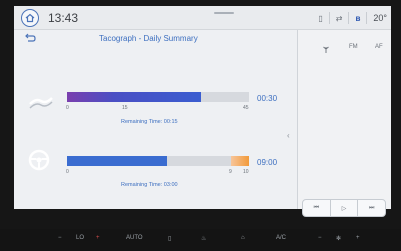 This screenshot has width=401, height=251. I want to click on driving-time-value: 00:30, so click(267, 98).